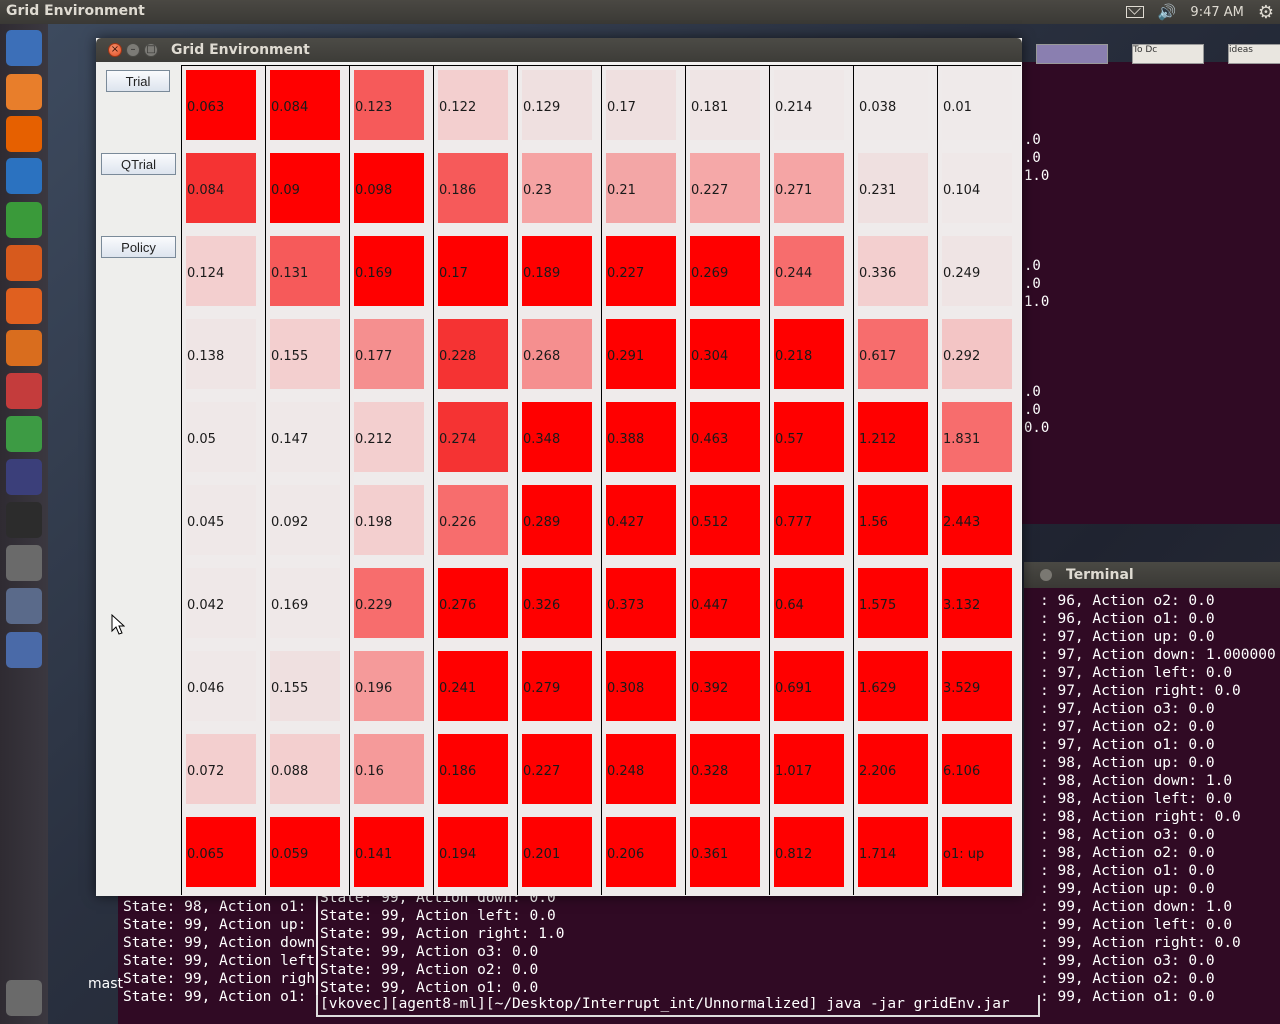 This screenshot has height=1024, width=1280. What do you see at coordinates (1266, 12) in the screenshot?
I see `gear-icon: ⚙` at bounding box center [1266, 12].